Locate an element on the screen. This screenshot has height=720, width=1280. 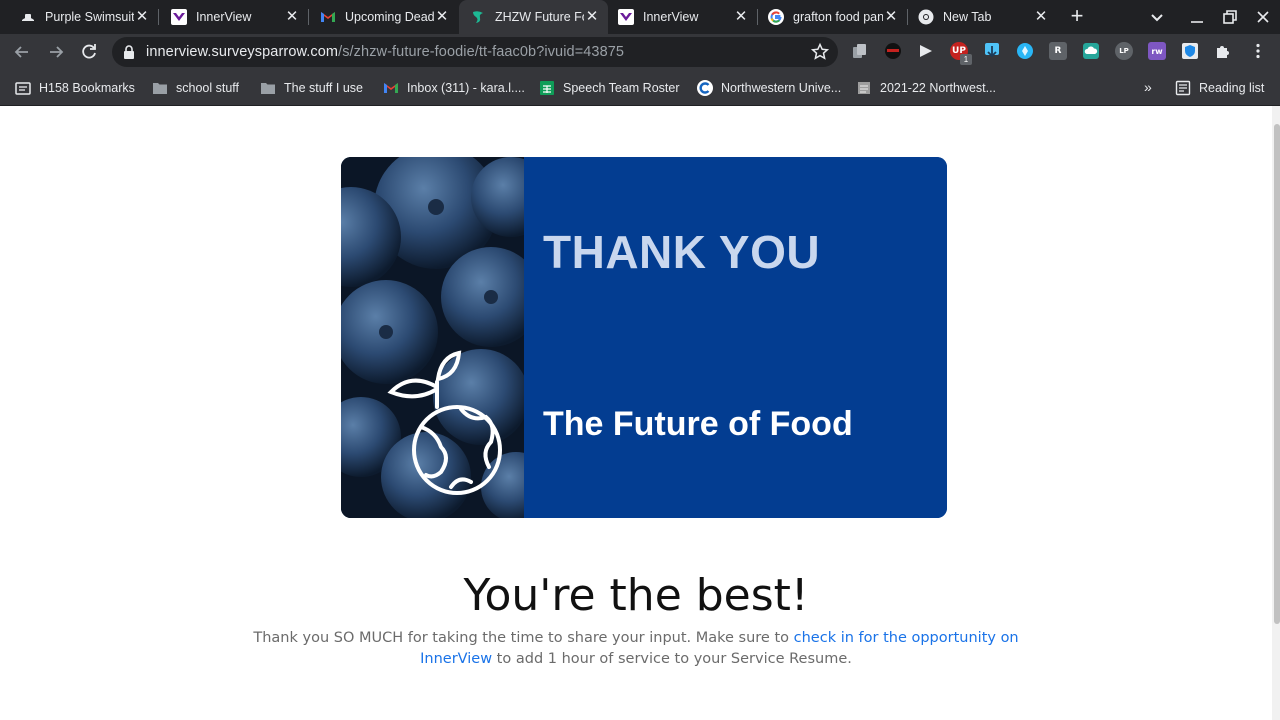
r-extension-icon: R is located at coordinates (1058, 51).